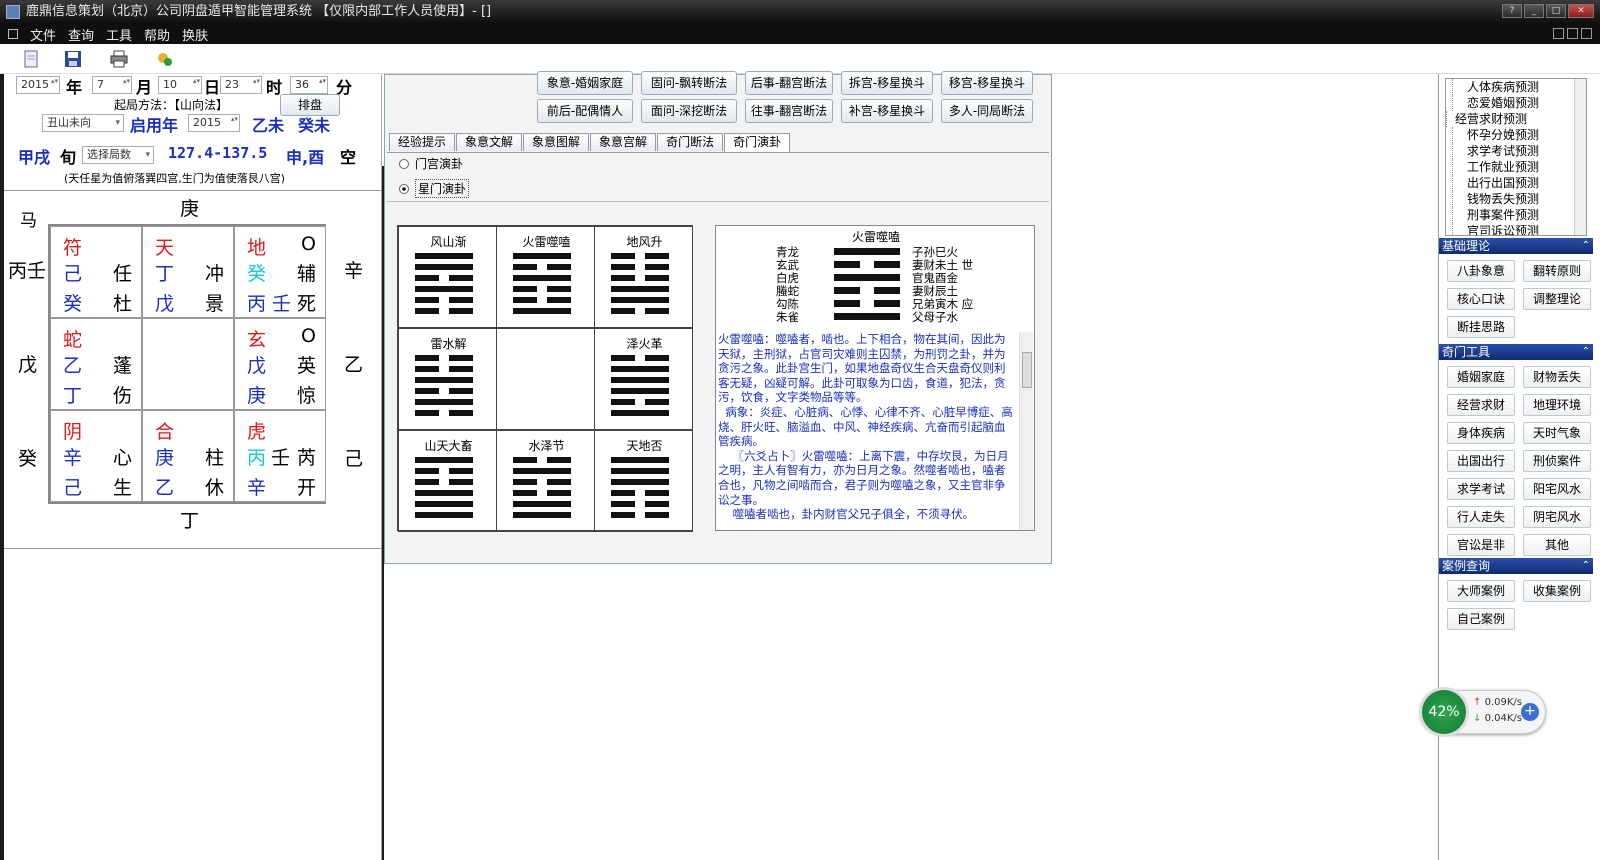 This screenshot has height=860, width=1600. I want to click on ju-select: 选择局数, so click(118, 155).